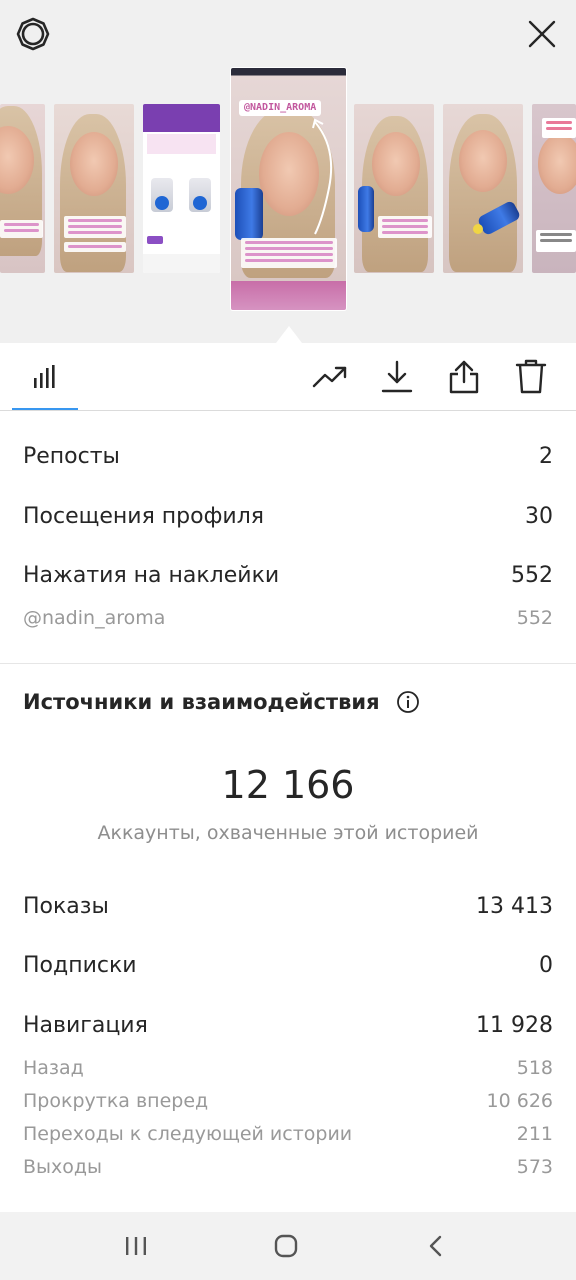  What do you see at coordinates (136, 1246) in the screenshot?
I see `recent-apps-icon` at bounding box center [136, 1246].